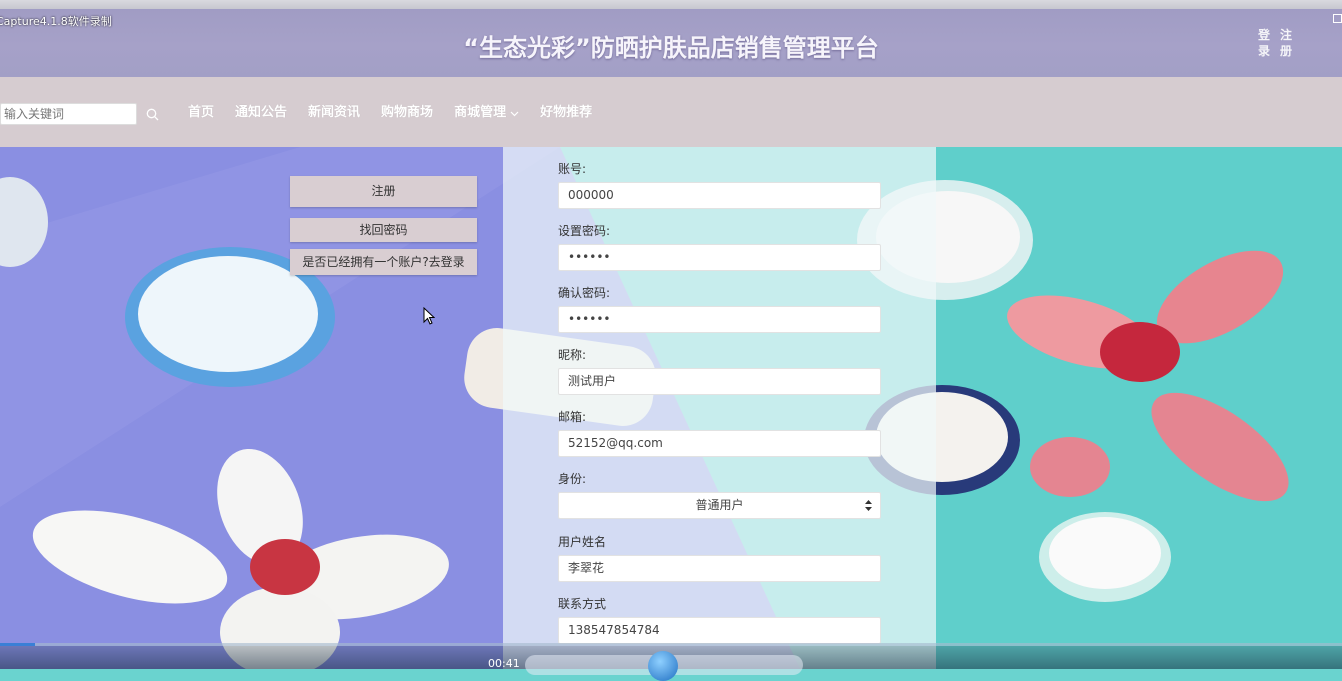 The width and height of the screenshot is (1342, 681). What do you see at coordinates (719, 630) in the screenshot?
I see `phone-field: 138547854784` at bounding box center [719, 630].